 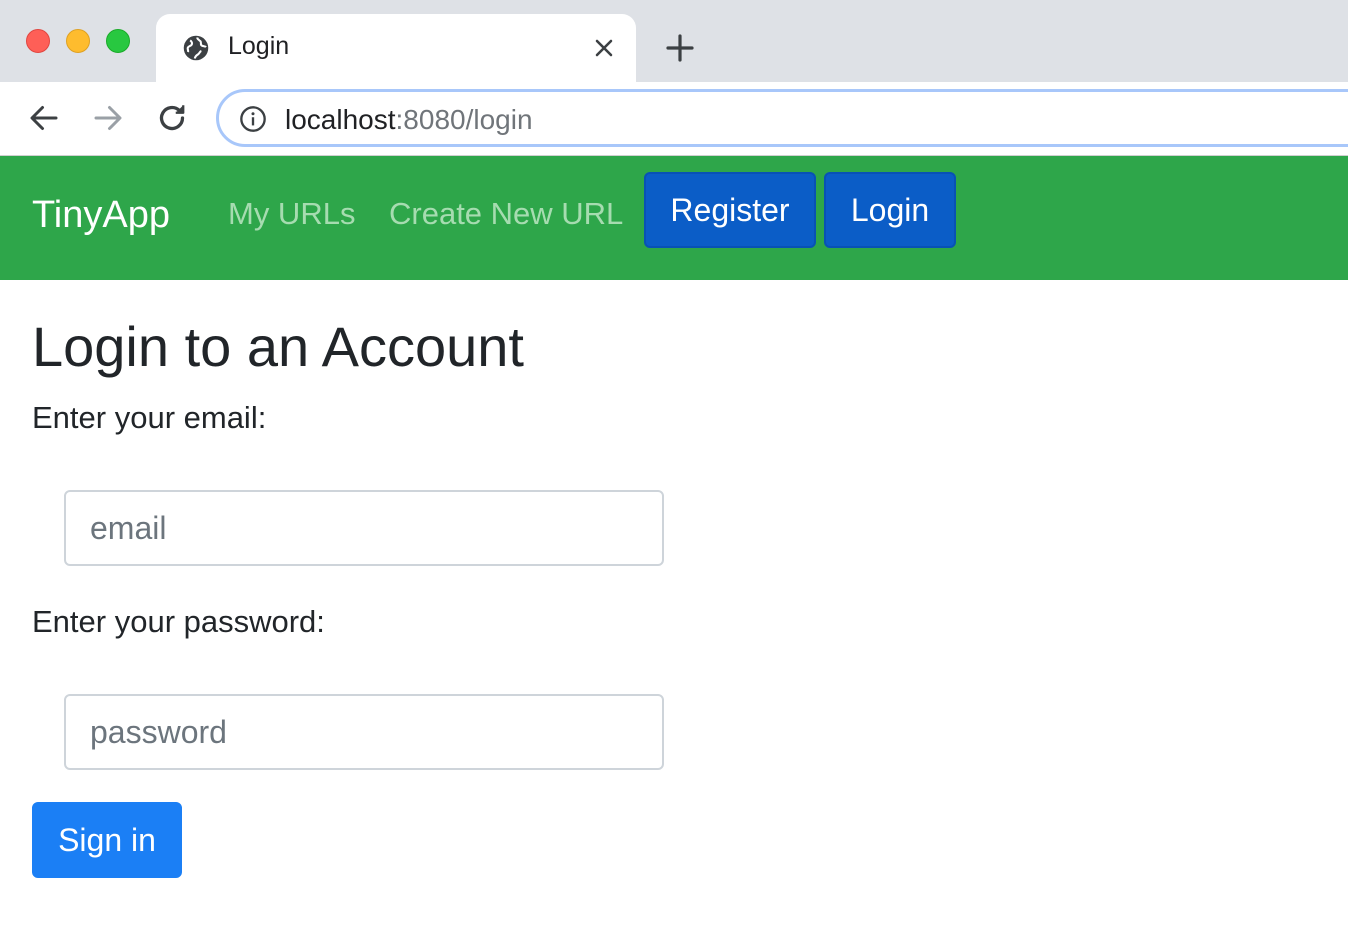 What do you see at coordinates (604, 48) in the screenshot?
I see `close-icon` at bounding box center [604, 48].